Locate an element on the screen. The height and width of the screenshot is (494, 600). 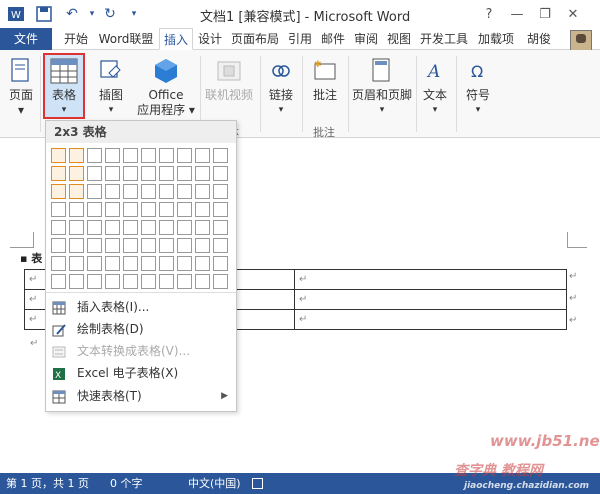
header-footer-button: 页眉和页脚 ▾ is located at coordinates (382, 86).